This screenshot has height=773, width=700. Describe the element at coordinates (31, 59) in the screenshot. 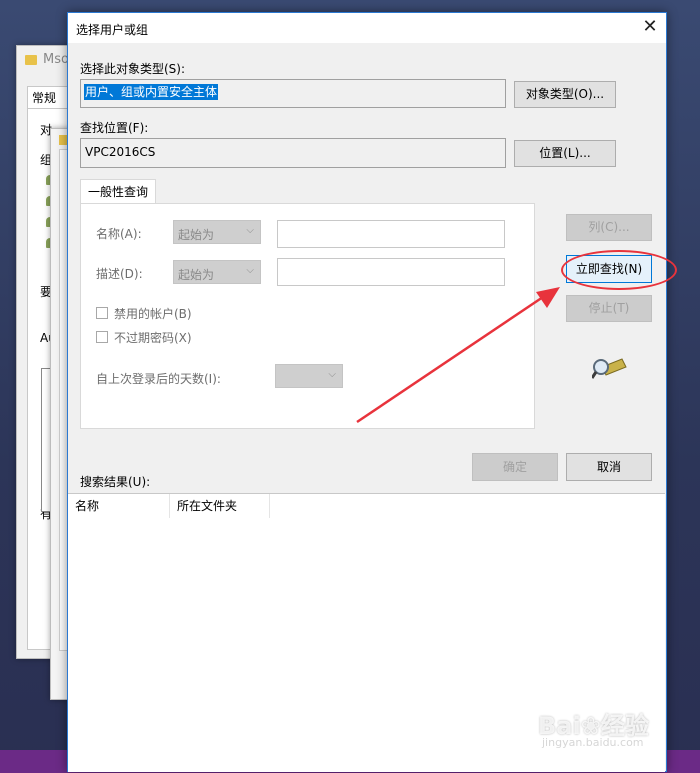

I see `folder-icon` at that location.